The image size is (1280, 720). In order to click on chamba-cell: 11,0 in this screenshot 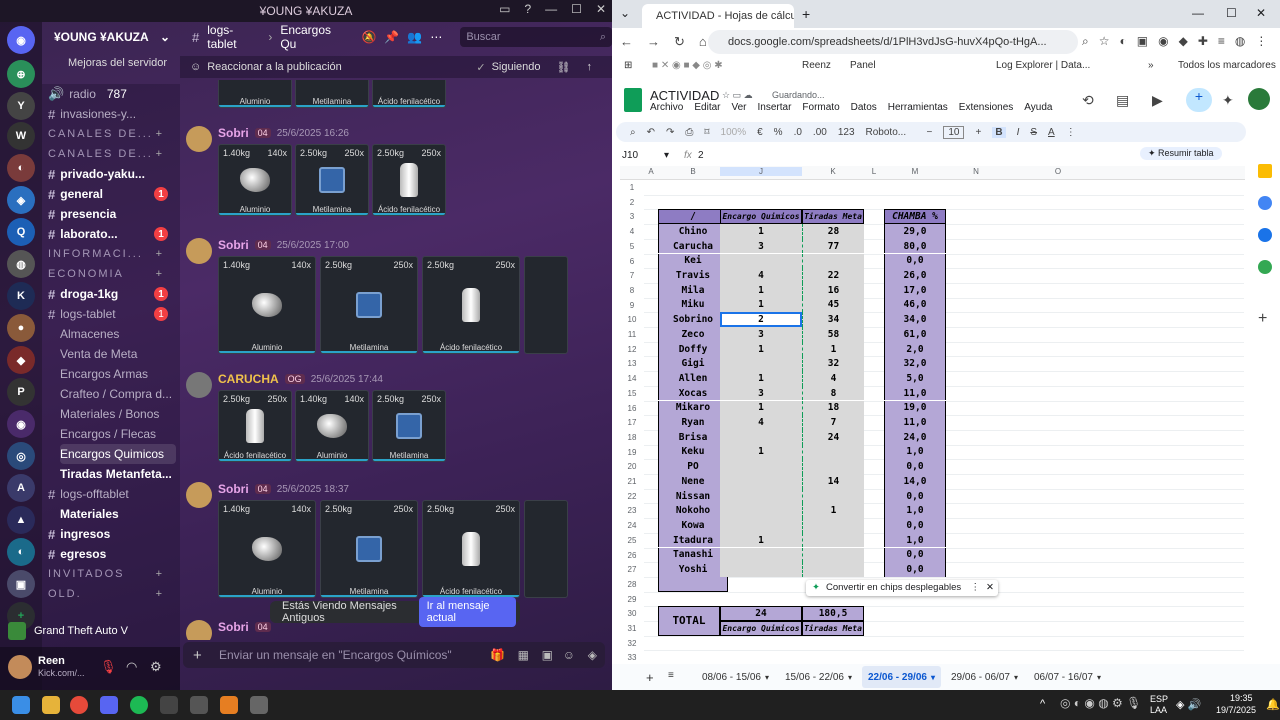, I will do `click(915, 393)`.